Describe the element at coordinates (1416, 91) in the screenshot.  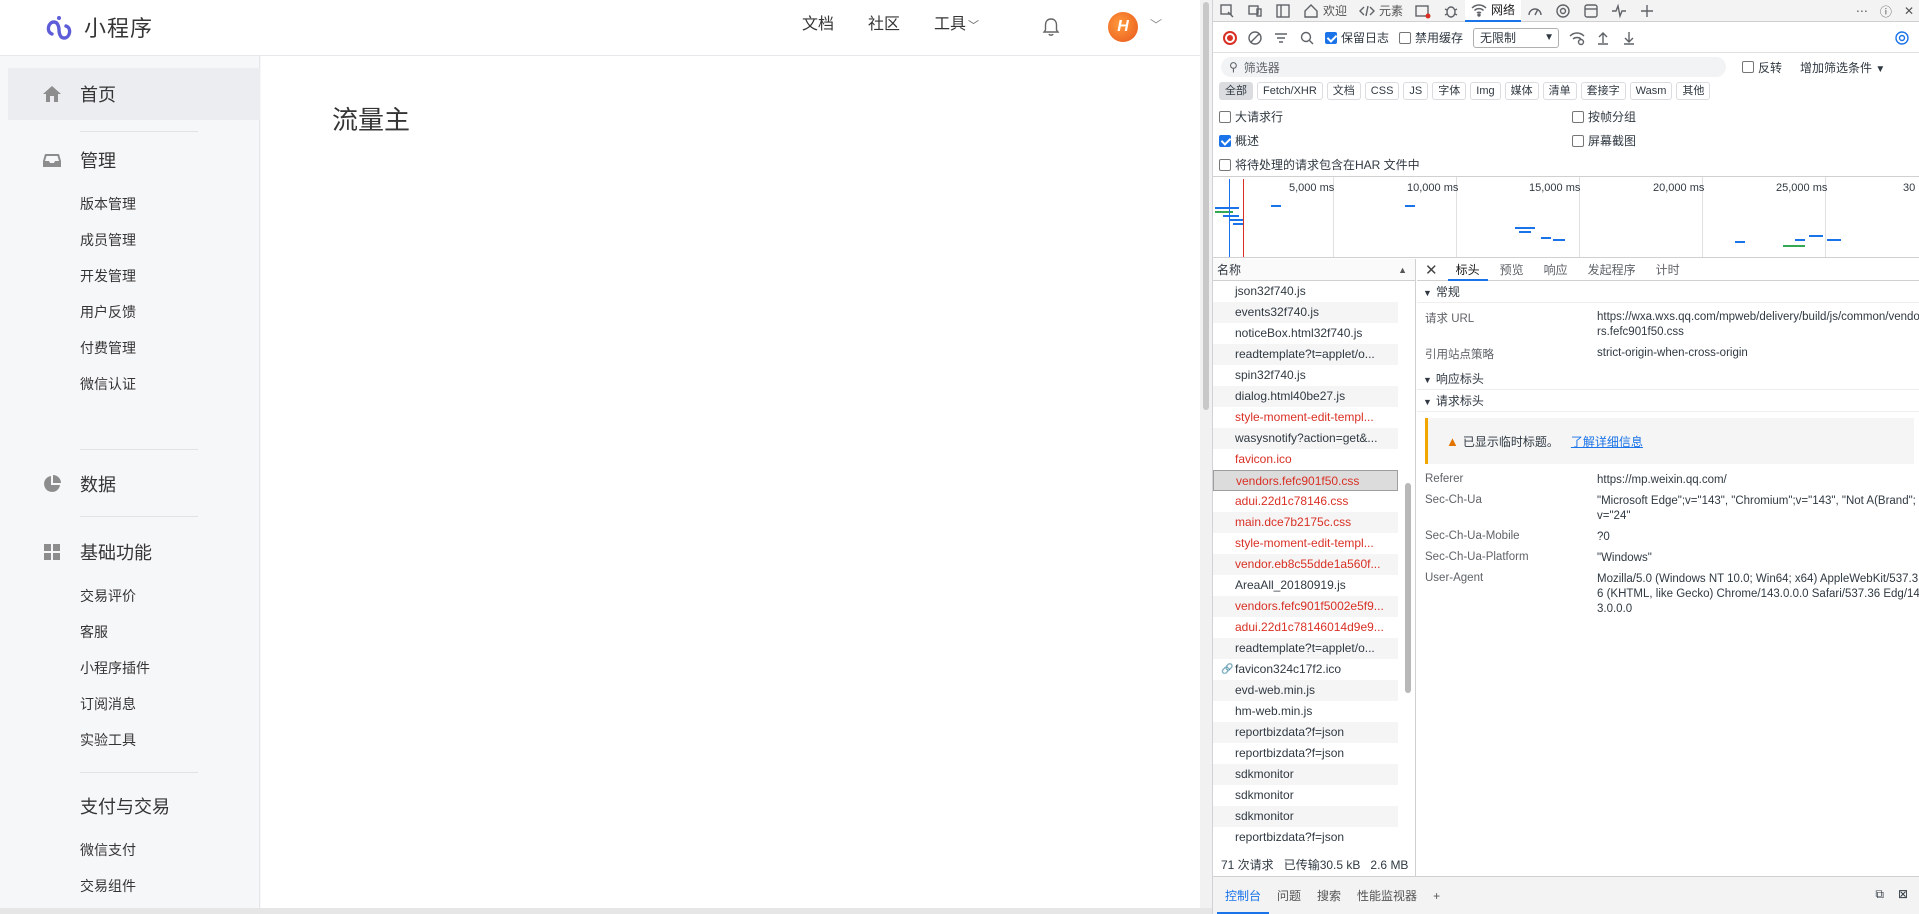
I see `type-filter-chip: JS` at that location.